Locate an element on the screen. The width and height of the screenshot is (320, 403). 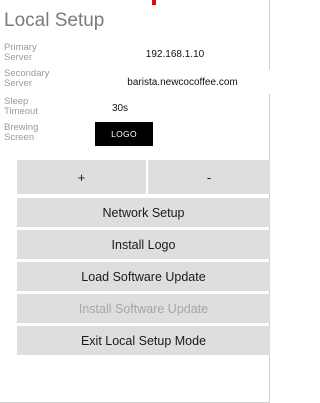
secondary-server-label: Secondary Server is located at coordinates (27, 78).